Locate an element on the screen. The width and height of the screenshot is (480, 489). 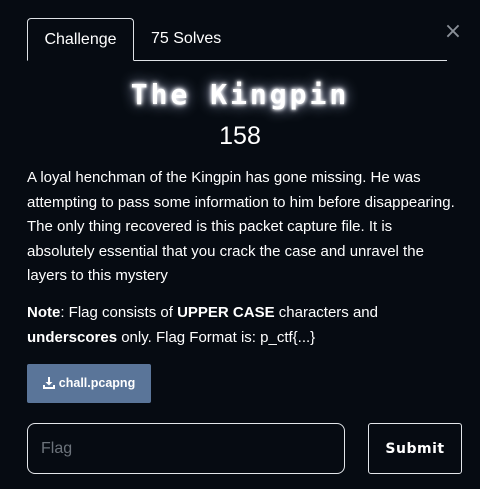
note-upper-case: UPPER CASE is located at coordinates (226, 312).